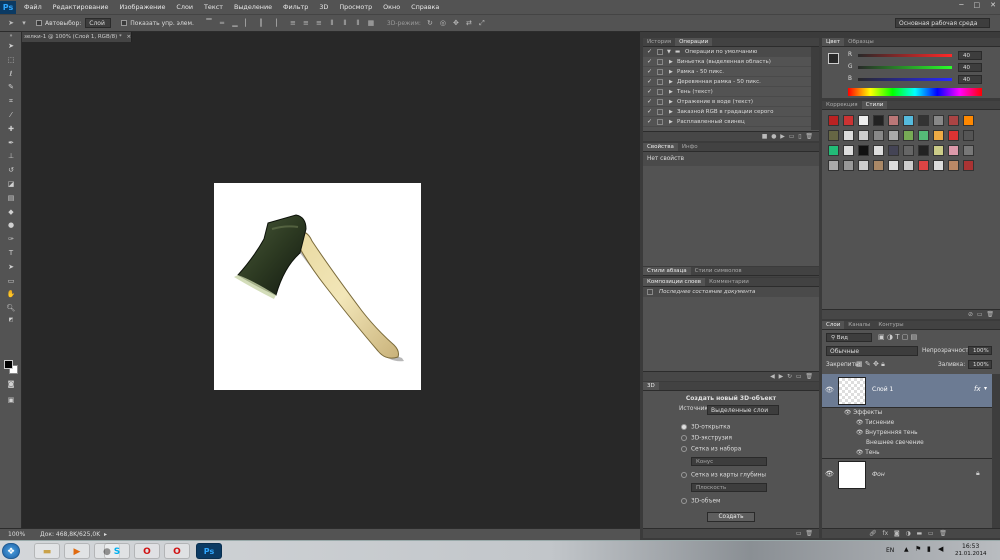 This screenshot has width=1000, height=560. What do you see at coordinates (919, 533) in the screenshot?
I see `new-group-icon: ▬` at bounding box center [919, 533].